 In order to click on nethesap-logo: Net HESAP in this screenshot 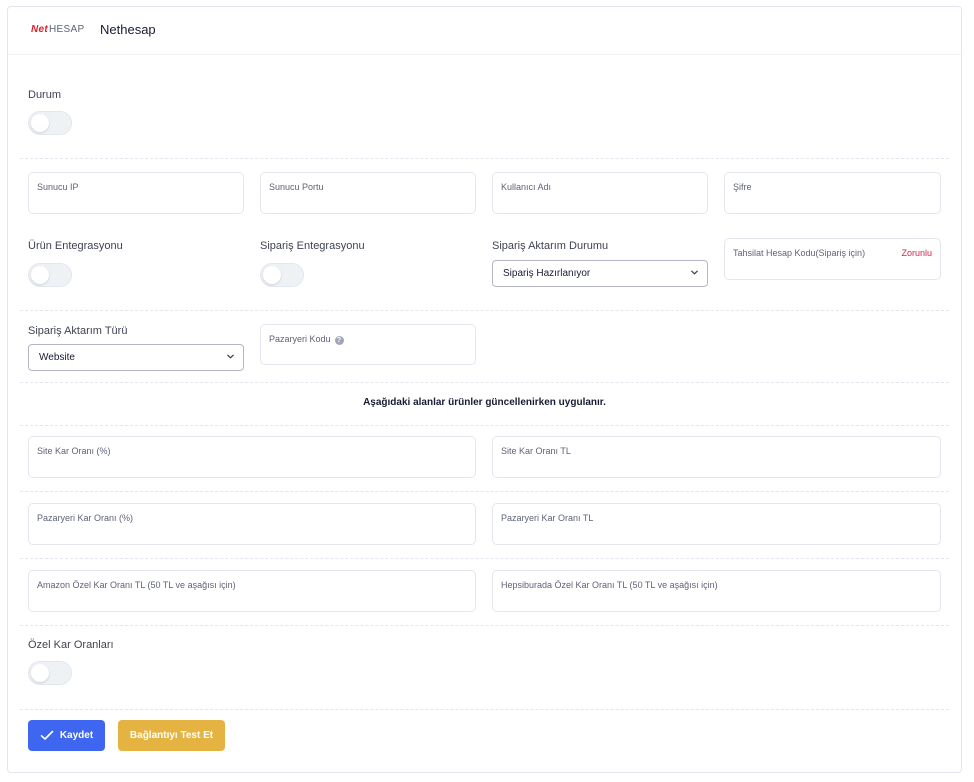, I will do `click(57, 29)`.